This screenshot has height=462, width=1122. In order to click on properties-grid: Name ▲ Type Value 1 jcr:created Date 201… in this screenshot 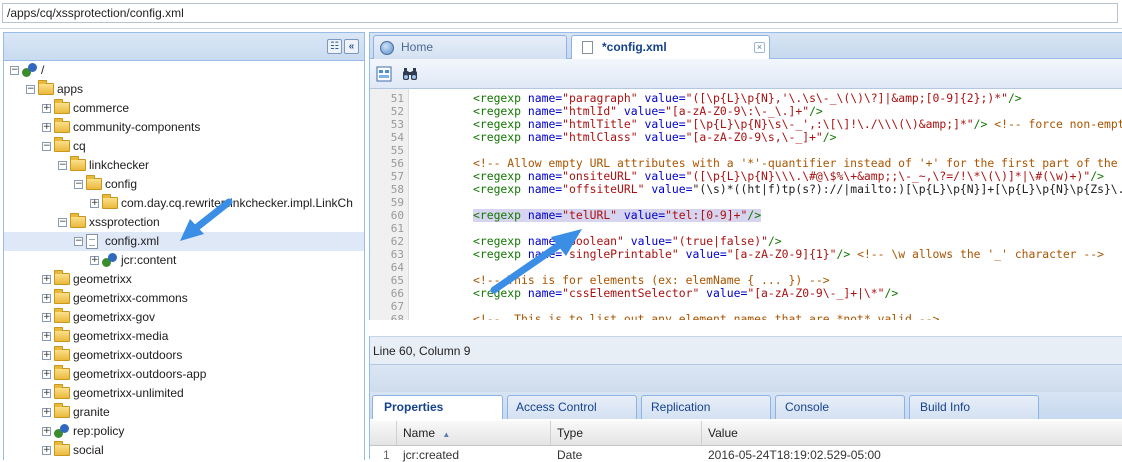, I will do `click(745, 440)`.